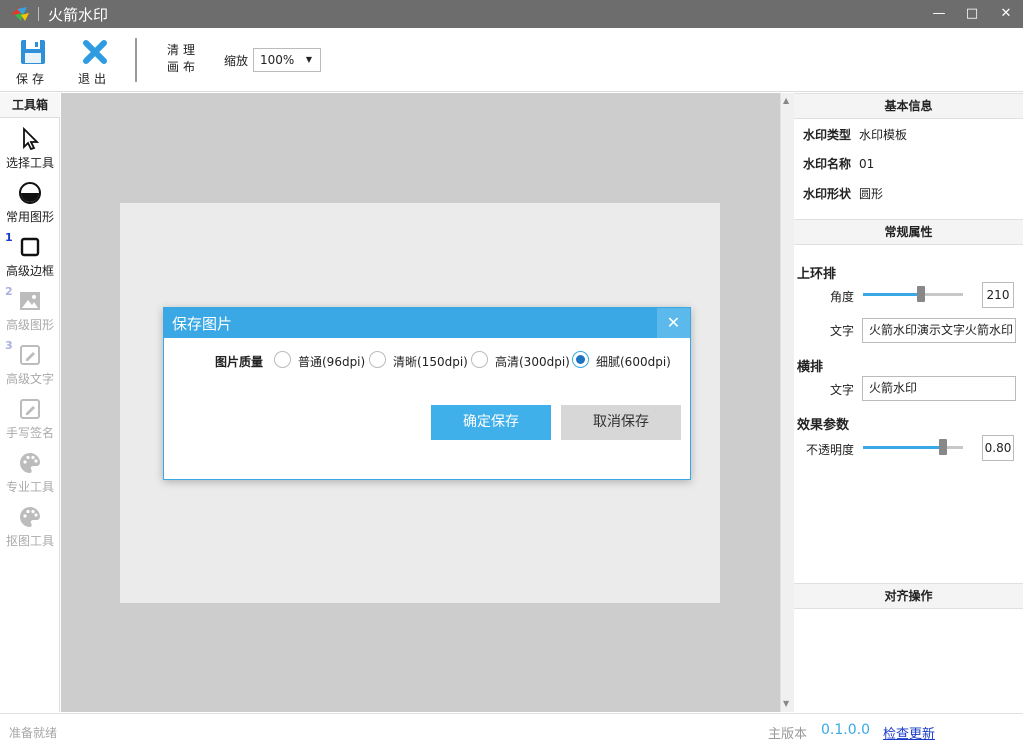  What do you see at coordinates (871, 194) in the screenshot?
I see `watermark-shape-value: 圆形` at bounding box center [871, 194].